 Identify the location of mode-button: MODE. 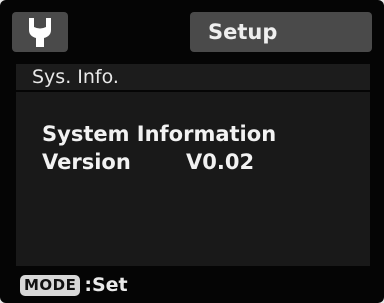
(50, 285).